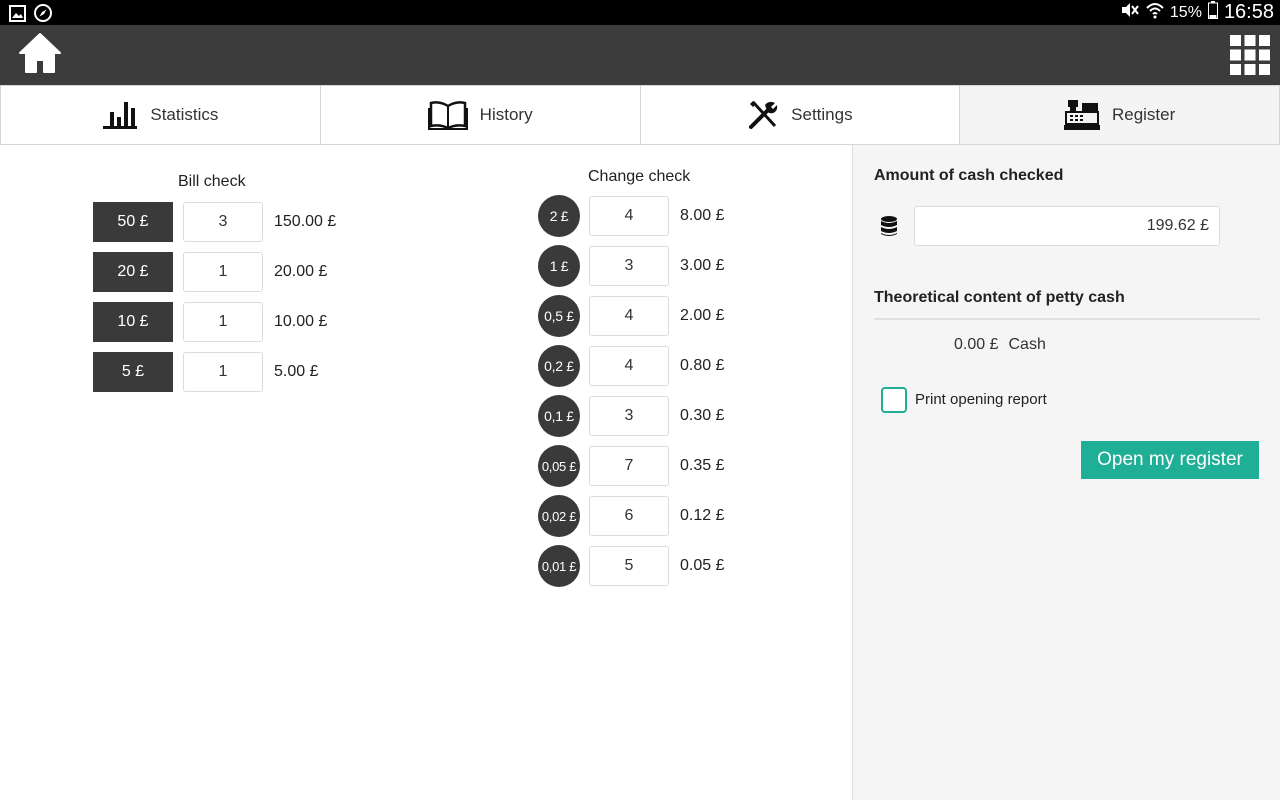  Describe the element at coordinates (559, 516) in the screenshot. I see `coin-denomination-button: 0,02 £` at that location.